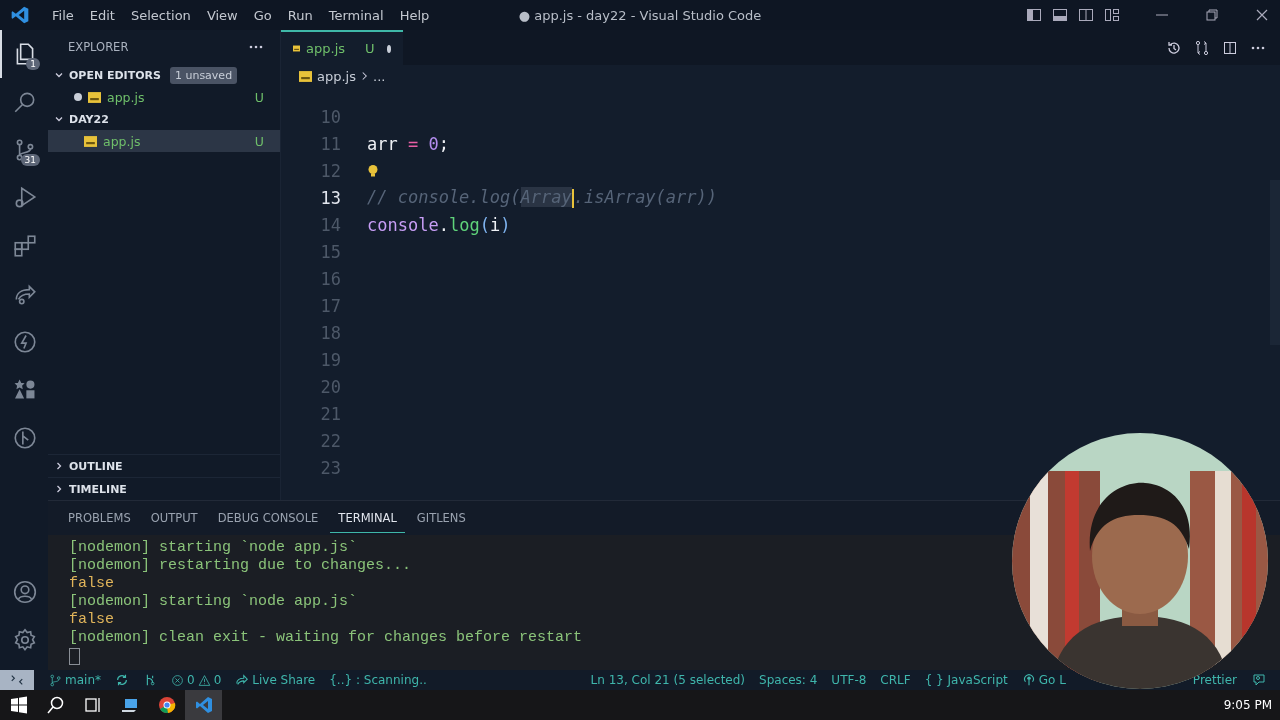  Describe the element at coordinates (966, 680) in the screenshot. I see `status-item: { } JavaScript` at that location.